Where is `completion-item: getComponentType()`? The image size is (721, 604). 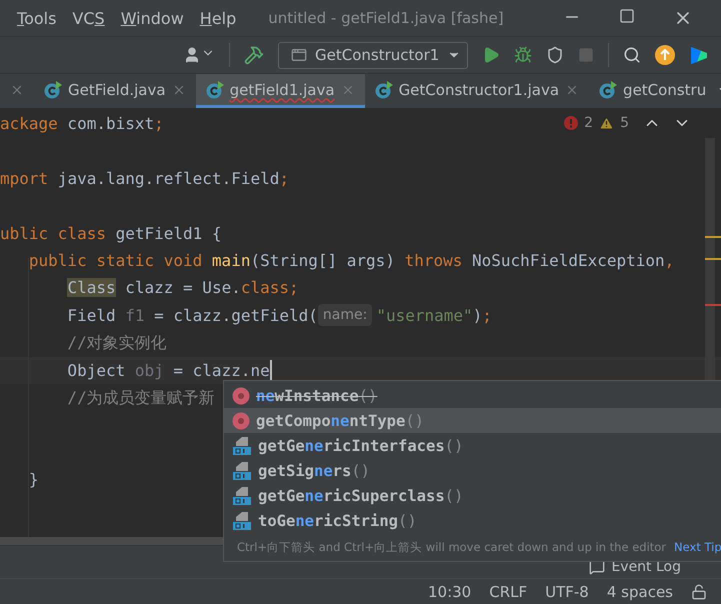 completion-item: getComponentType() is located at coordinates (472, 420).